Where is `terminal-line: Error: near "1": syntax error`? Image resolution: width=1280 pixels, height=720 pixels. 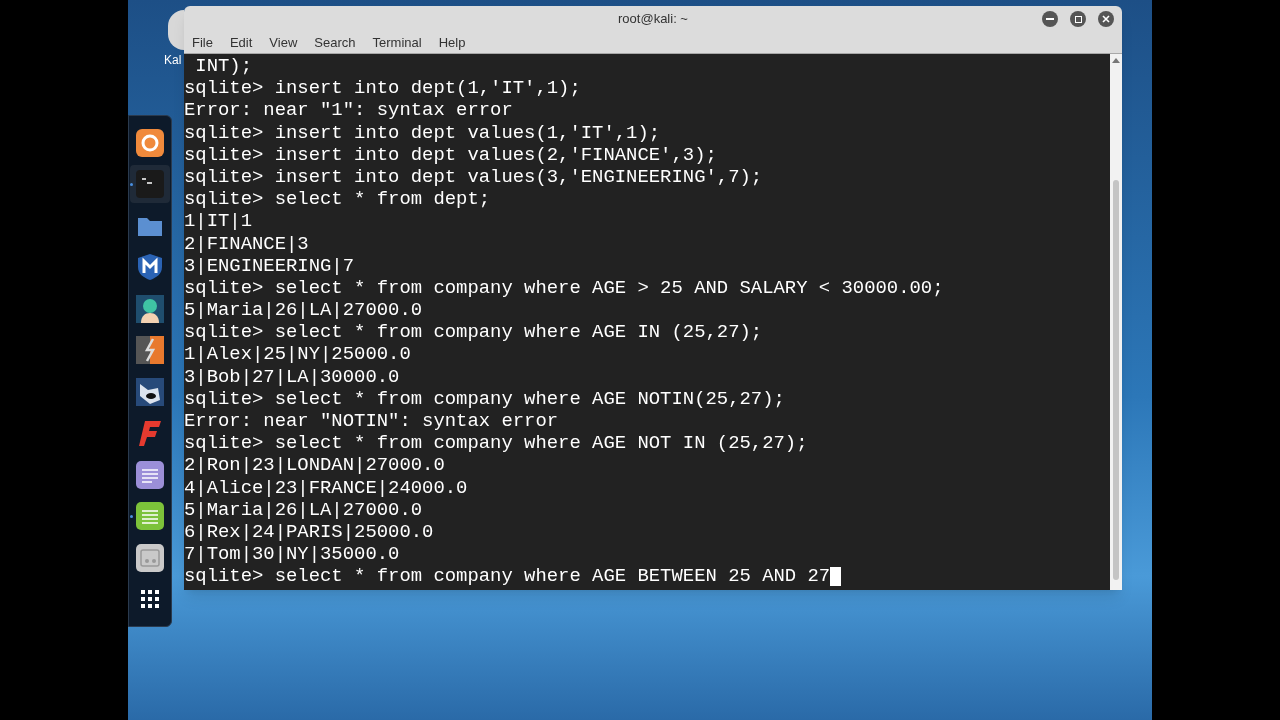
terminal-line: Error: near "1": syntax error is located at coordinates (348, 110).